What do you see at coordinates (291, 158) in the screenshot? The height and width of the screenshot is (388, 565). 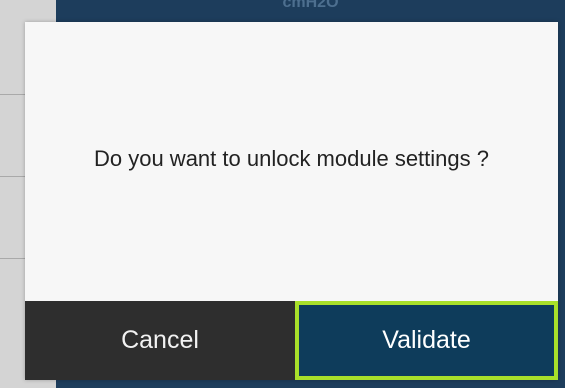 I see `dialog-message: Do you want to unlock module settings ?` at bounding box center [291, 158].